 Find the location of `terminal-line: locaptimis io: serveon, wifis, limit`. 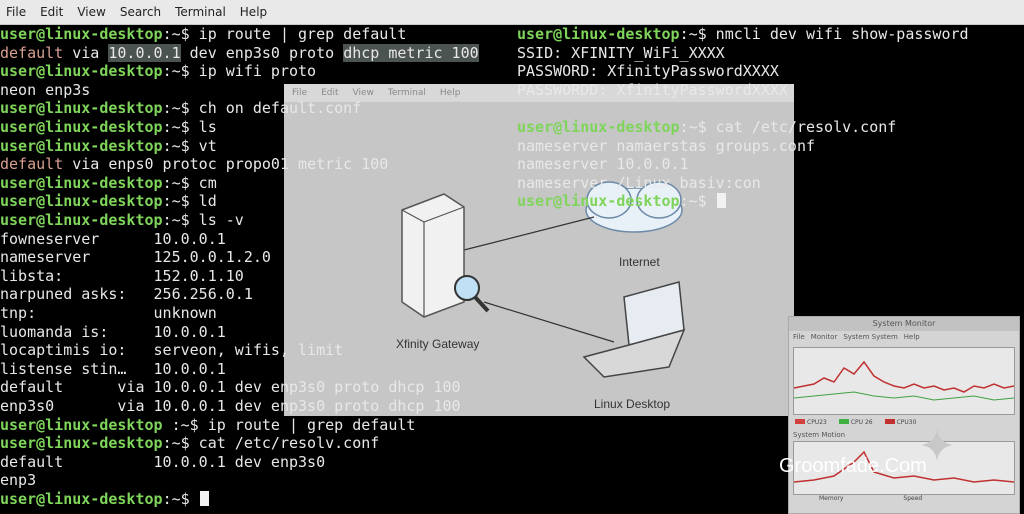

terminal-line: locaptimis io: serveon, wifis, limit is located at coordinates (171, 350).